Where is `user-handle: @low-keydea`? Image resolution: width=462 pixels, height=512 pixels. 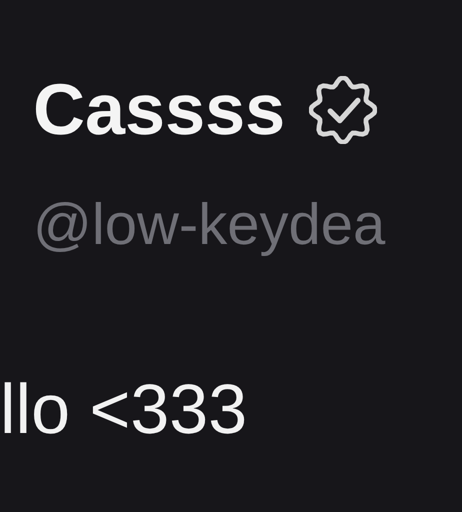 user-handle: @low-keydea is located at coordinates (209, 225).